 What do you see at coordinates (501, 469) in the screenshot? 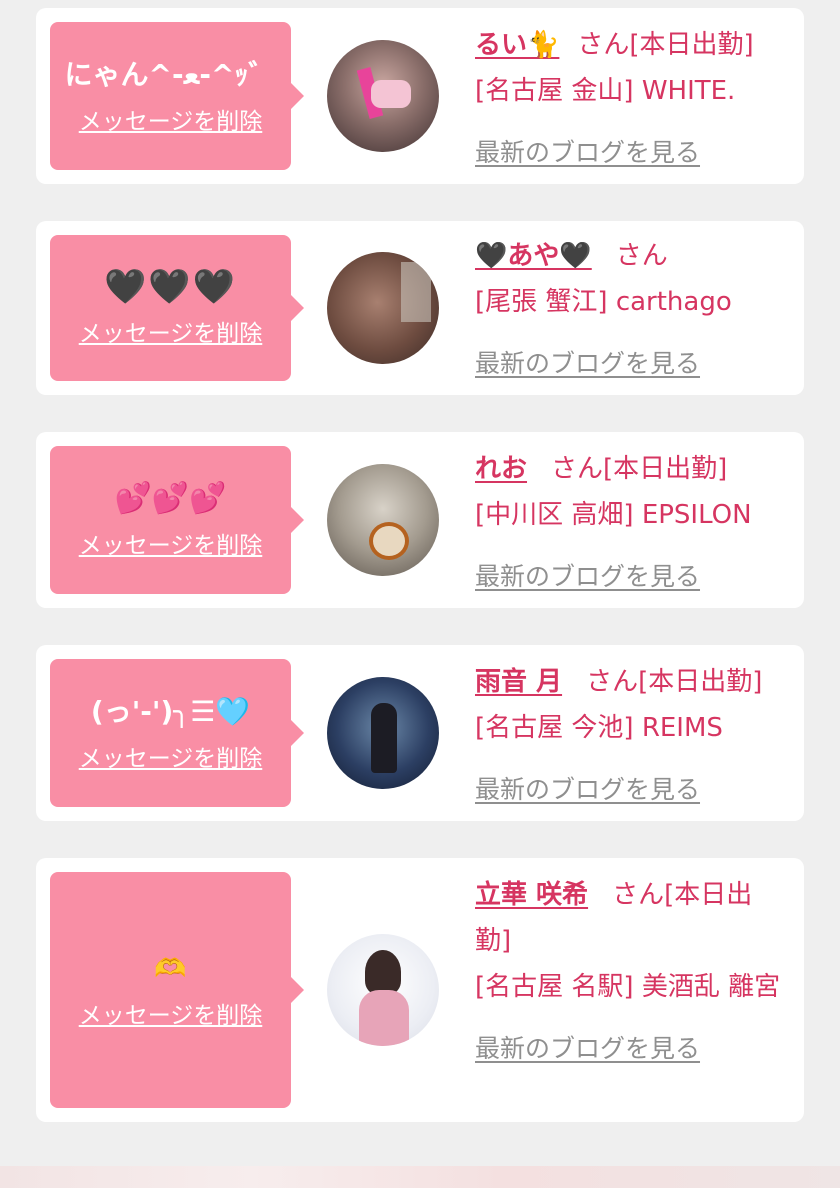
I see `girl-name-link: れお` at bounding box center [501, 469].